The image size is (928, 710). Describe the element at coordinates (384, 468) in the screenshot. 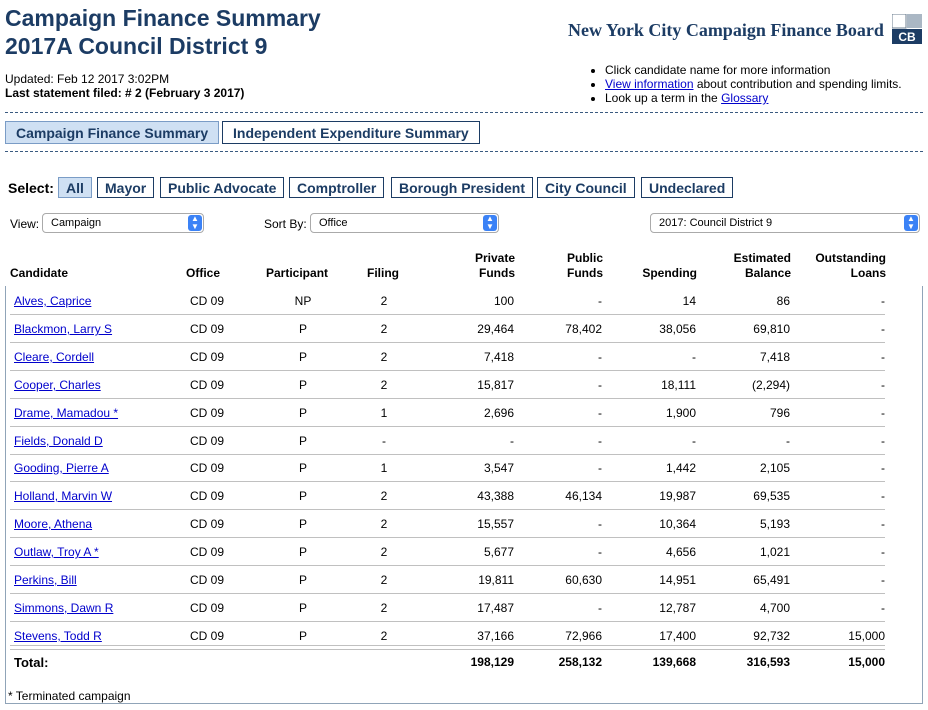

I see `cell-filing: 1` at that location.